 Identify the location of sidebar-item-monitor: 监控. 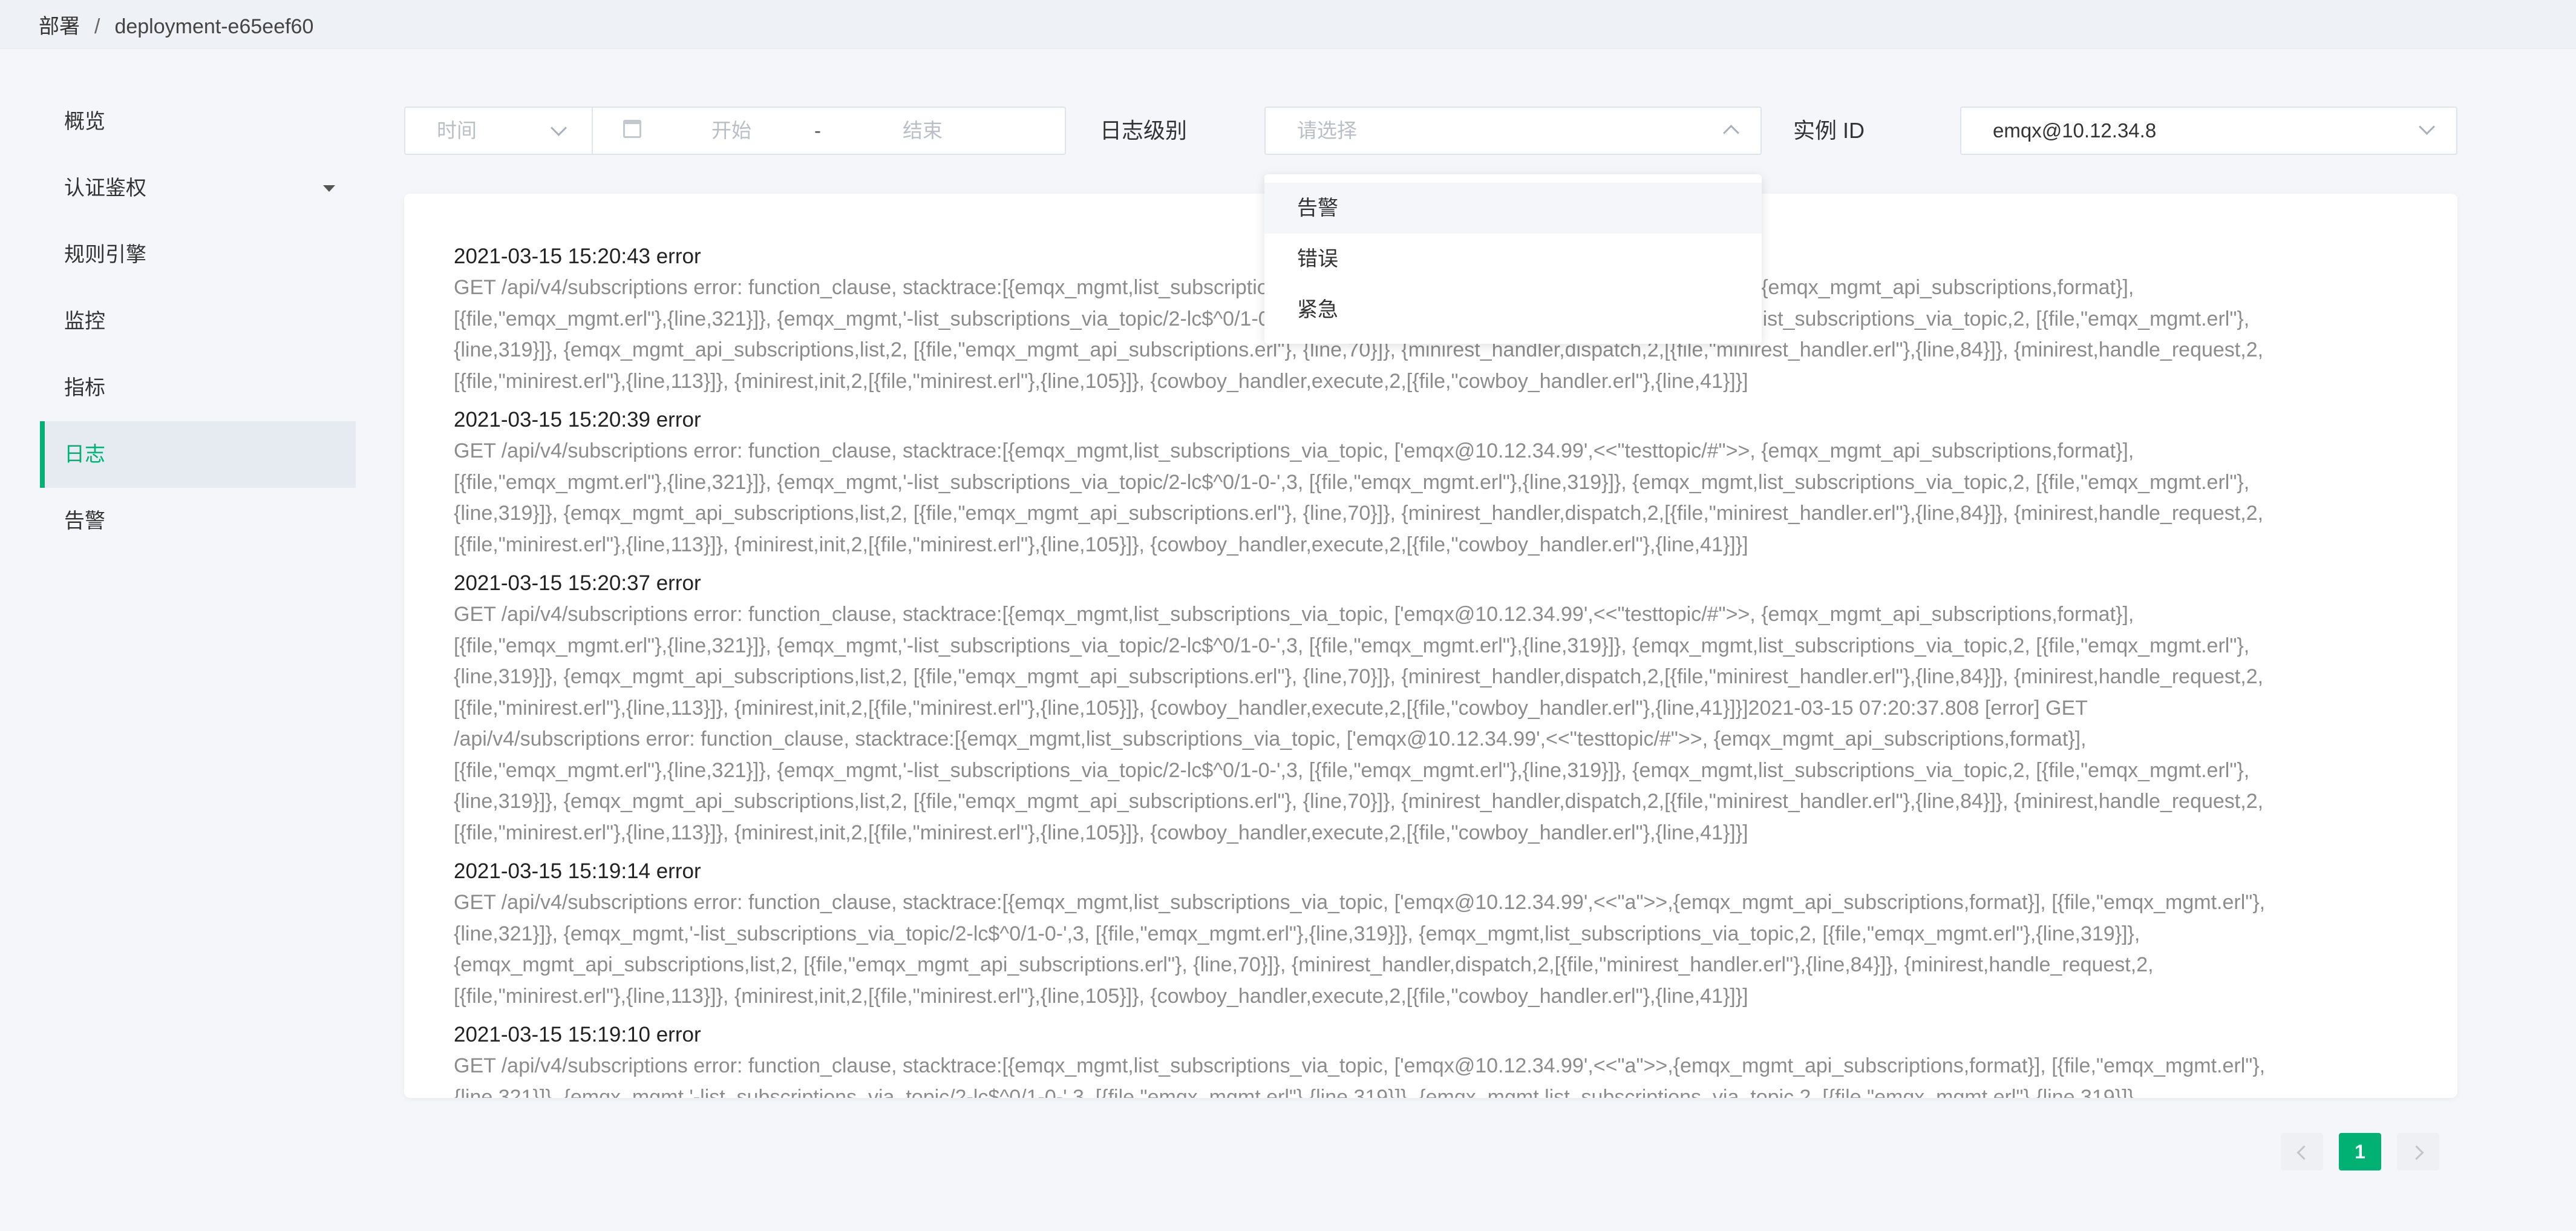
(198, 321).